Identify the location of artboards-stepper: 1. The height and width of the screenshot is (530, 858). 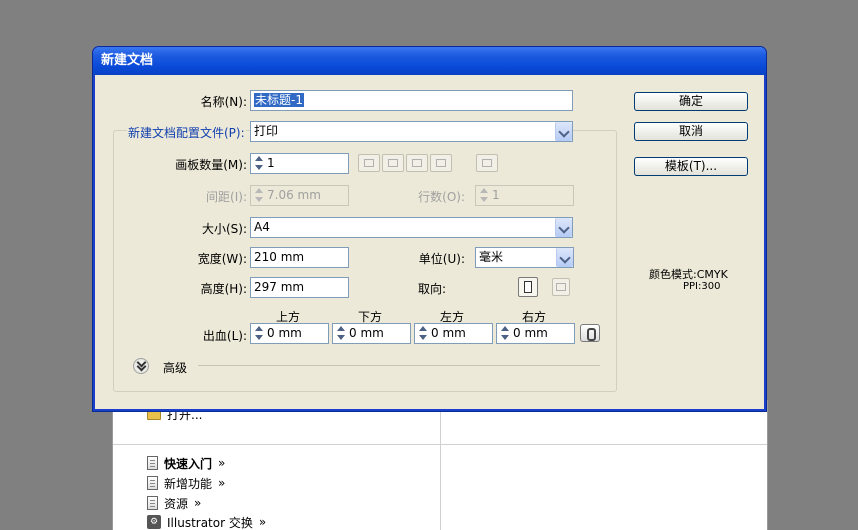
(299, 163).